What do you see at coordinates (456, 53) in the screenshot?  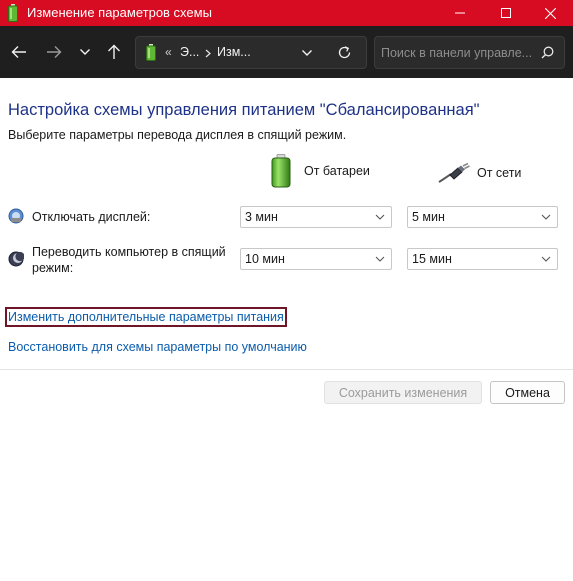 I see `search-input` at bounding box center [456, 53].